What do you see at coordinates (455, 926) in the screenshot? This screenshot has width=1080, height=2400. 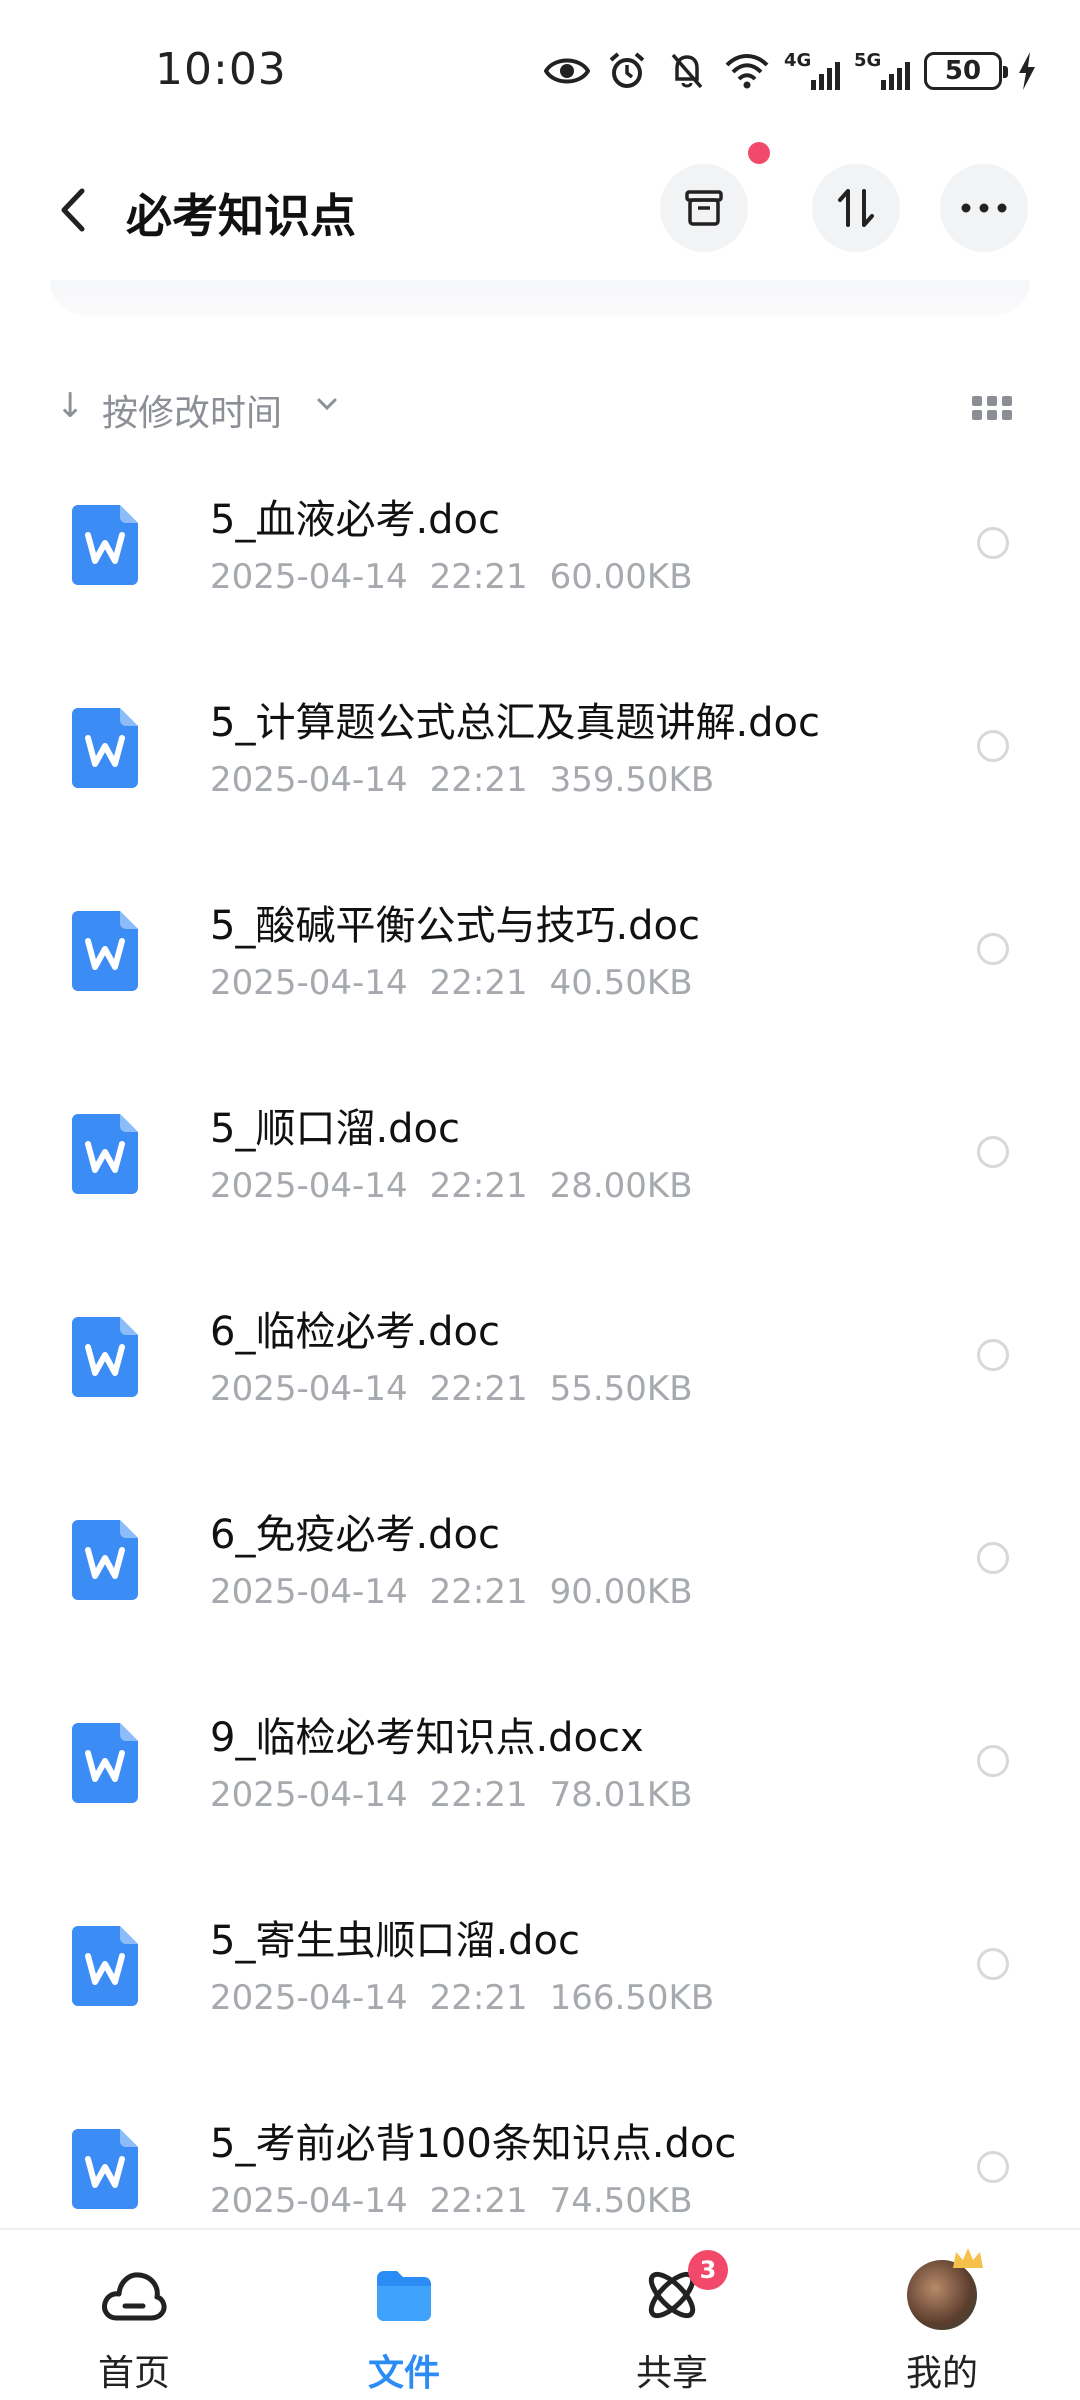 I see `file-name: 5_酸碱平衡公式与技巧.doc` at bounding box center [455, 926].